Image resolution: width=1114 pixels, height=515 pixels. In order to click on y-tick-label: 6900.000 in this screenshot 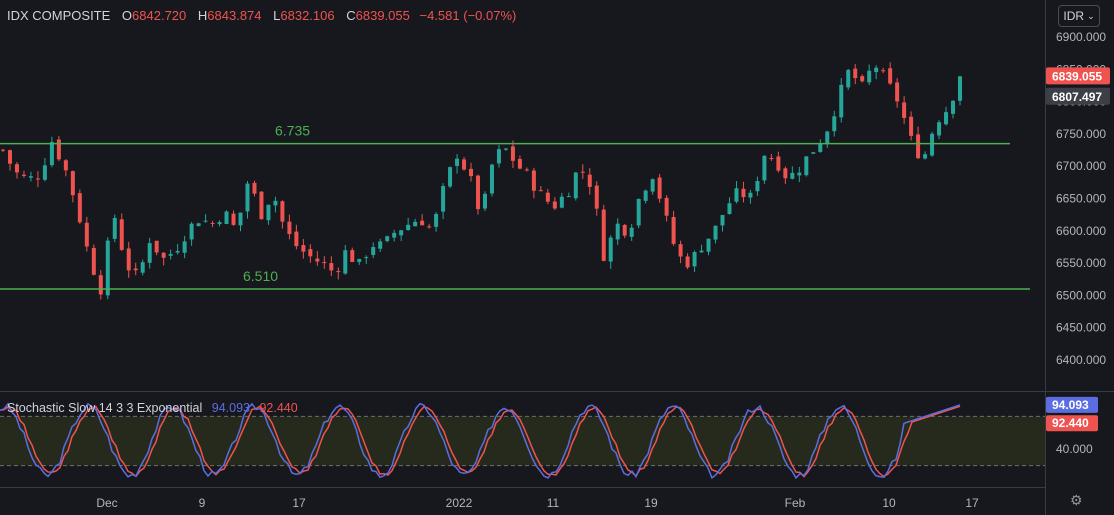, I will do `click(1081, 37)`.